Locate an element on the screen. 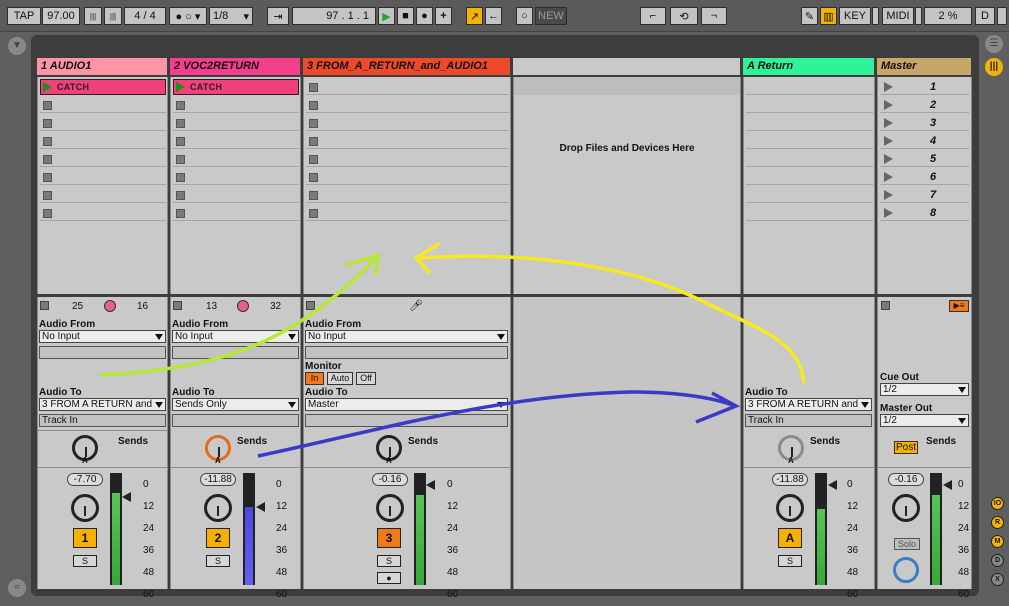  yellow-arrow is located at coordinates (612, 319).